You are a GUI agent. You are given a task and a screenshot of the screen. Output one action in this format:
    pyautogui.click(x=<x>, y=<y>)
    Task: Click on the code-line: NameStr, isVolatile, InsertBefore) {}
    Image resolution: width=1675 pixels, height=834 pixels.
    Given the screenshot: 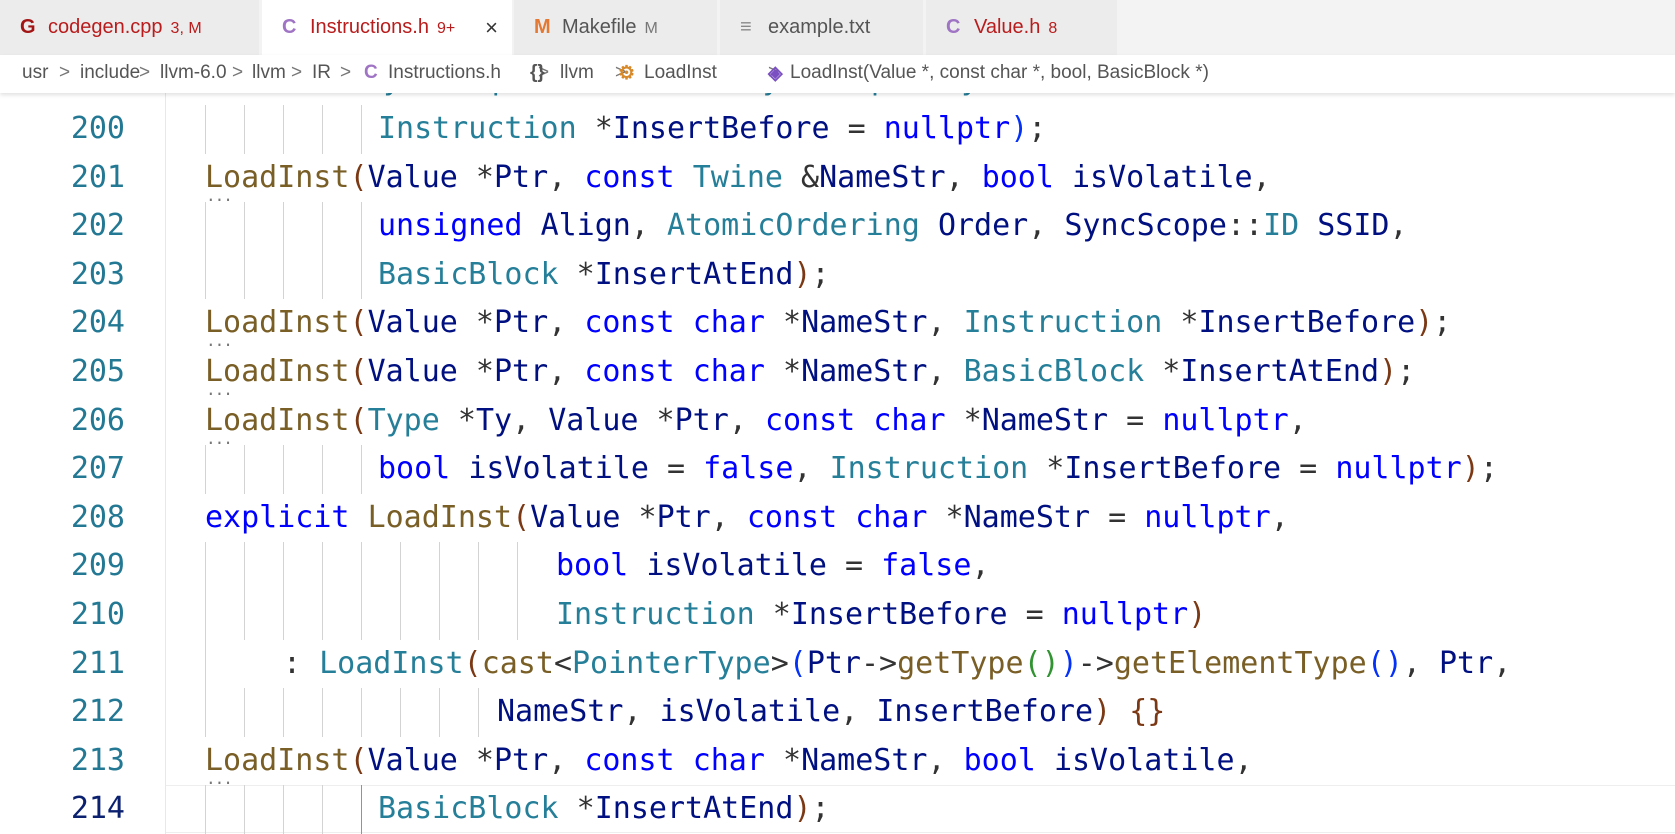 What is the action you would take?
    pyautogui.click(x=831, y=712)
    